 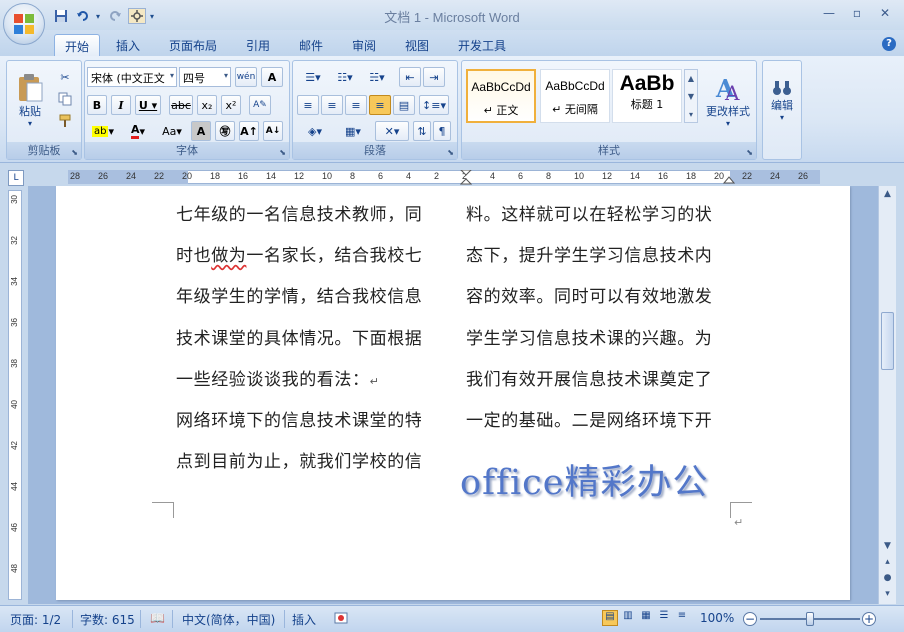 I want to click on vruler-tick-label: 48, so click(x=14, y=568).